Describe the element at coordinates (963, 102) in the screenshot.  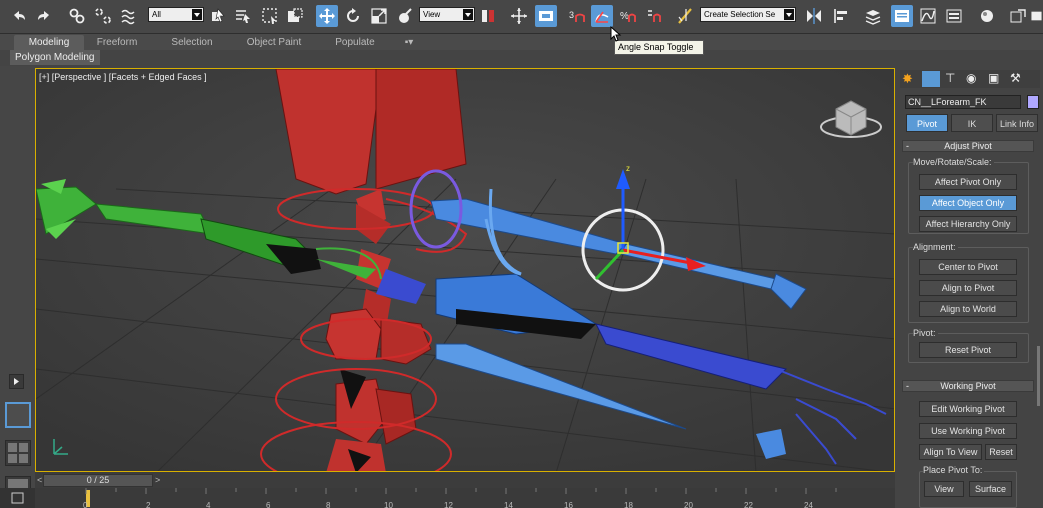
I see `object-name-field: CN__LForearm_FK` at that location.